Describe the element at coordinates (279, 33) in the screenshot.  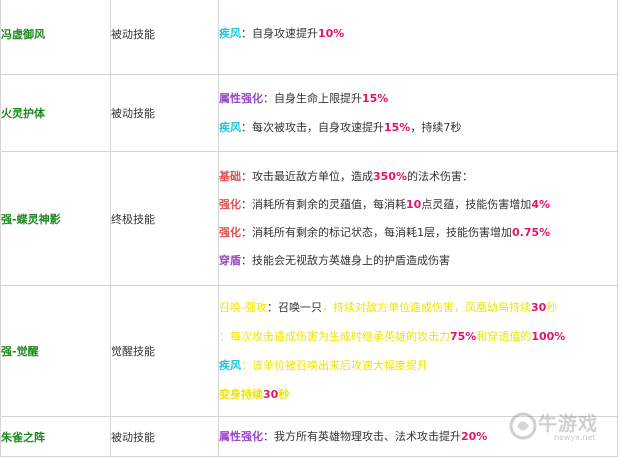
I see `desc-text: ：自身攻速提升` at that location.